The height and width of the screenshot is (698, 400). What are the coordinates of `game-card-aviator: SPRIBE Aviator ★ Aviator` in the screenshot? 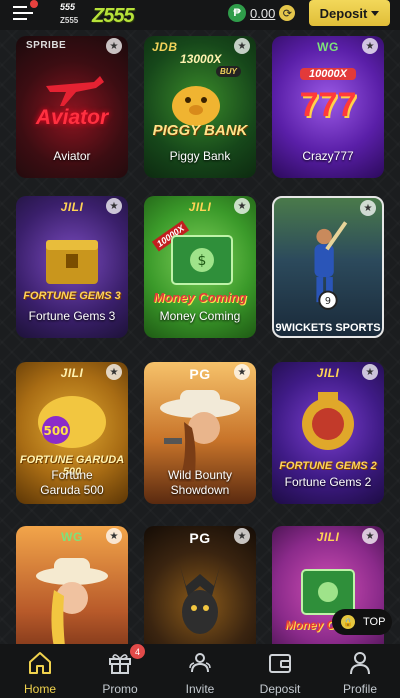 It's located at (72, 107).